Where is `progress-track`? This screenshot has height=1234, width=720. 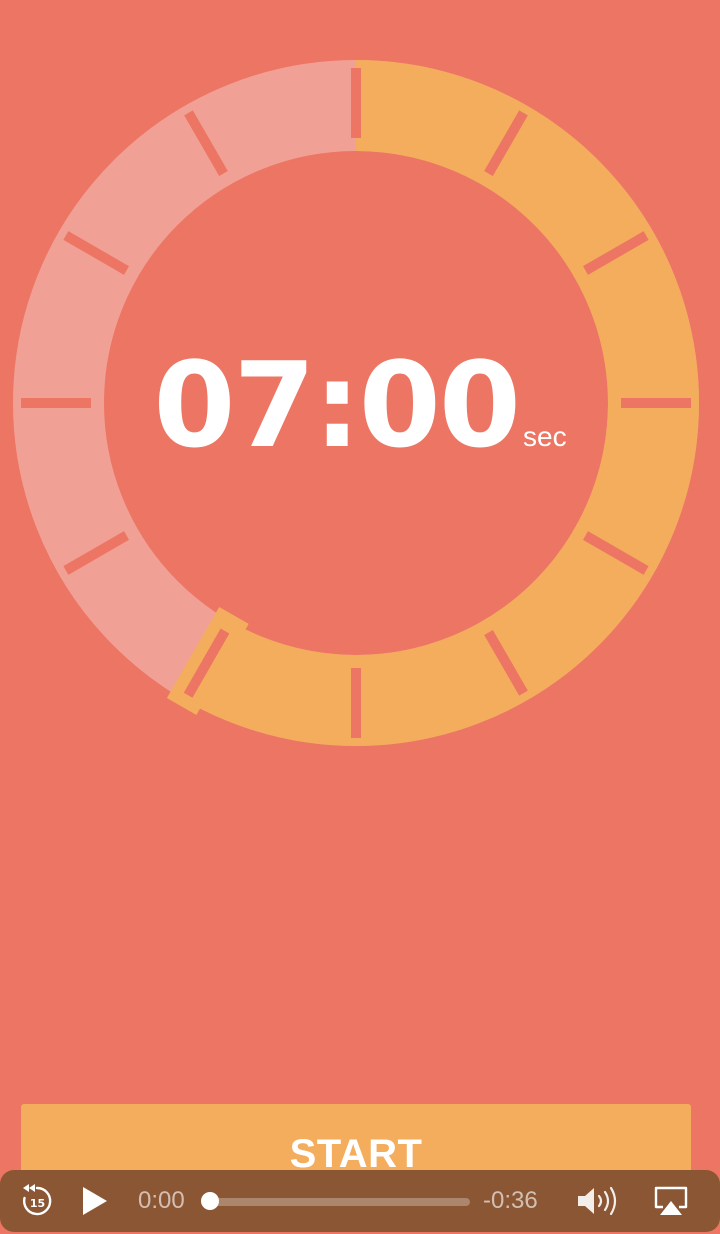 progress-track is located at coordinates (340, 1202).